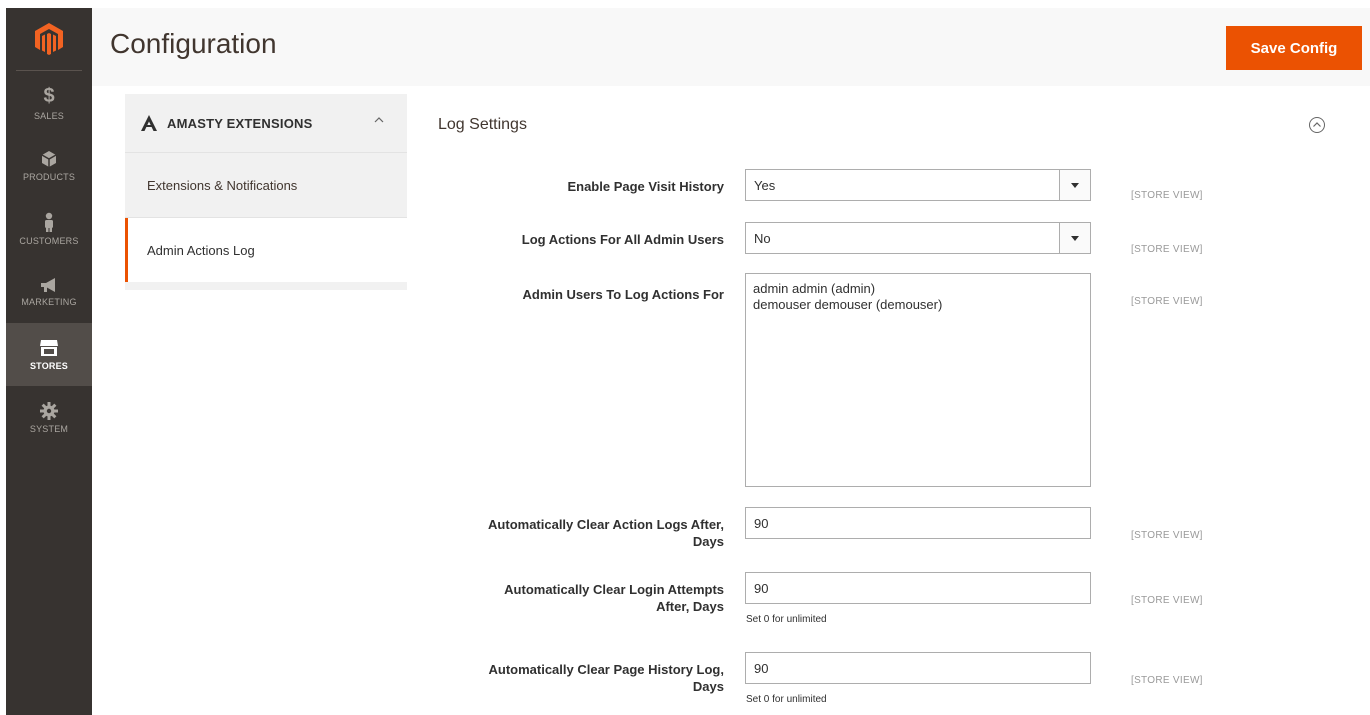 Image resolution: width=1370 pixels, height=715 pixels. I want to click on sidebar-item-customers: CUSTOMERS, so click(49, 228).